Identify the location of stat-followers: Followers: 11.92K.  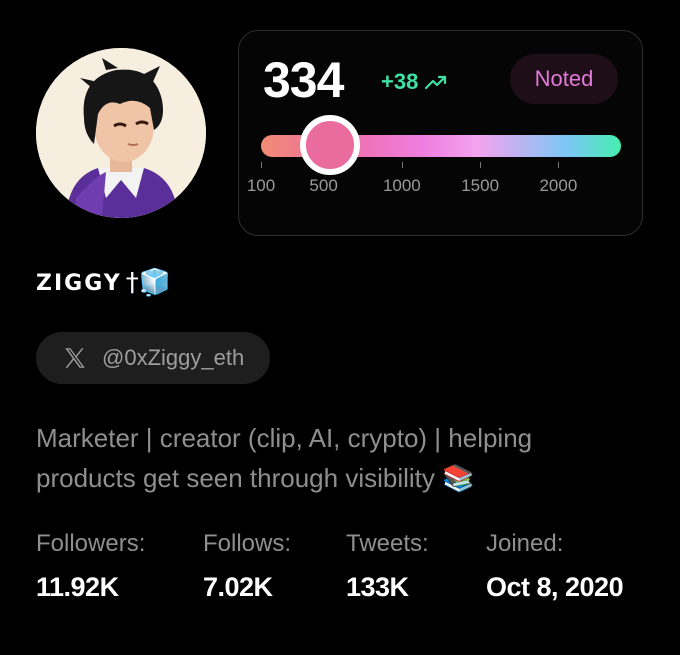
(90, 566).